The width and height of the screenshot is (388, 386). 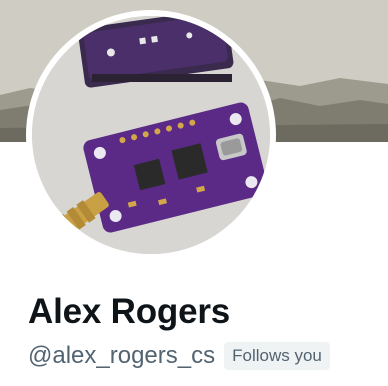 I want to click on follows-you-badge: Follows you, so click(x=277, y=356).